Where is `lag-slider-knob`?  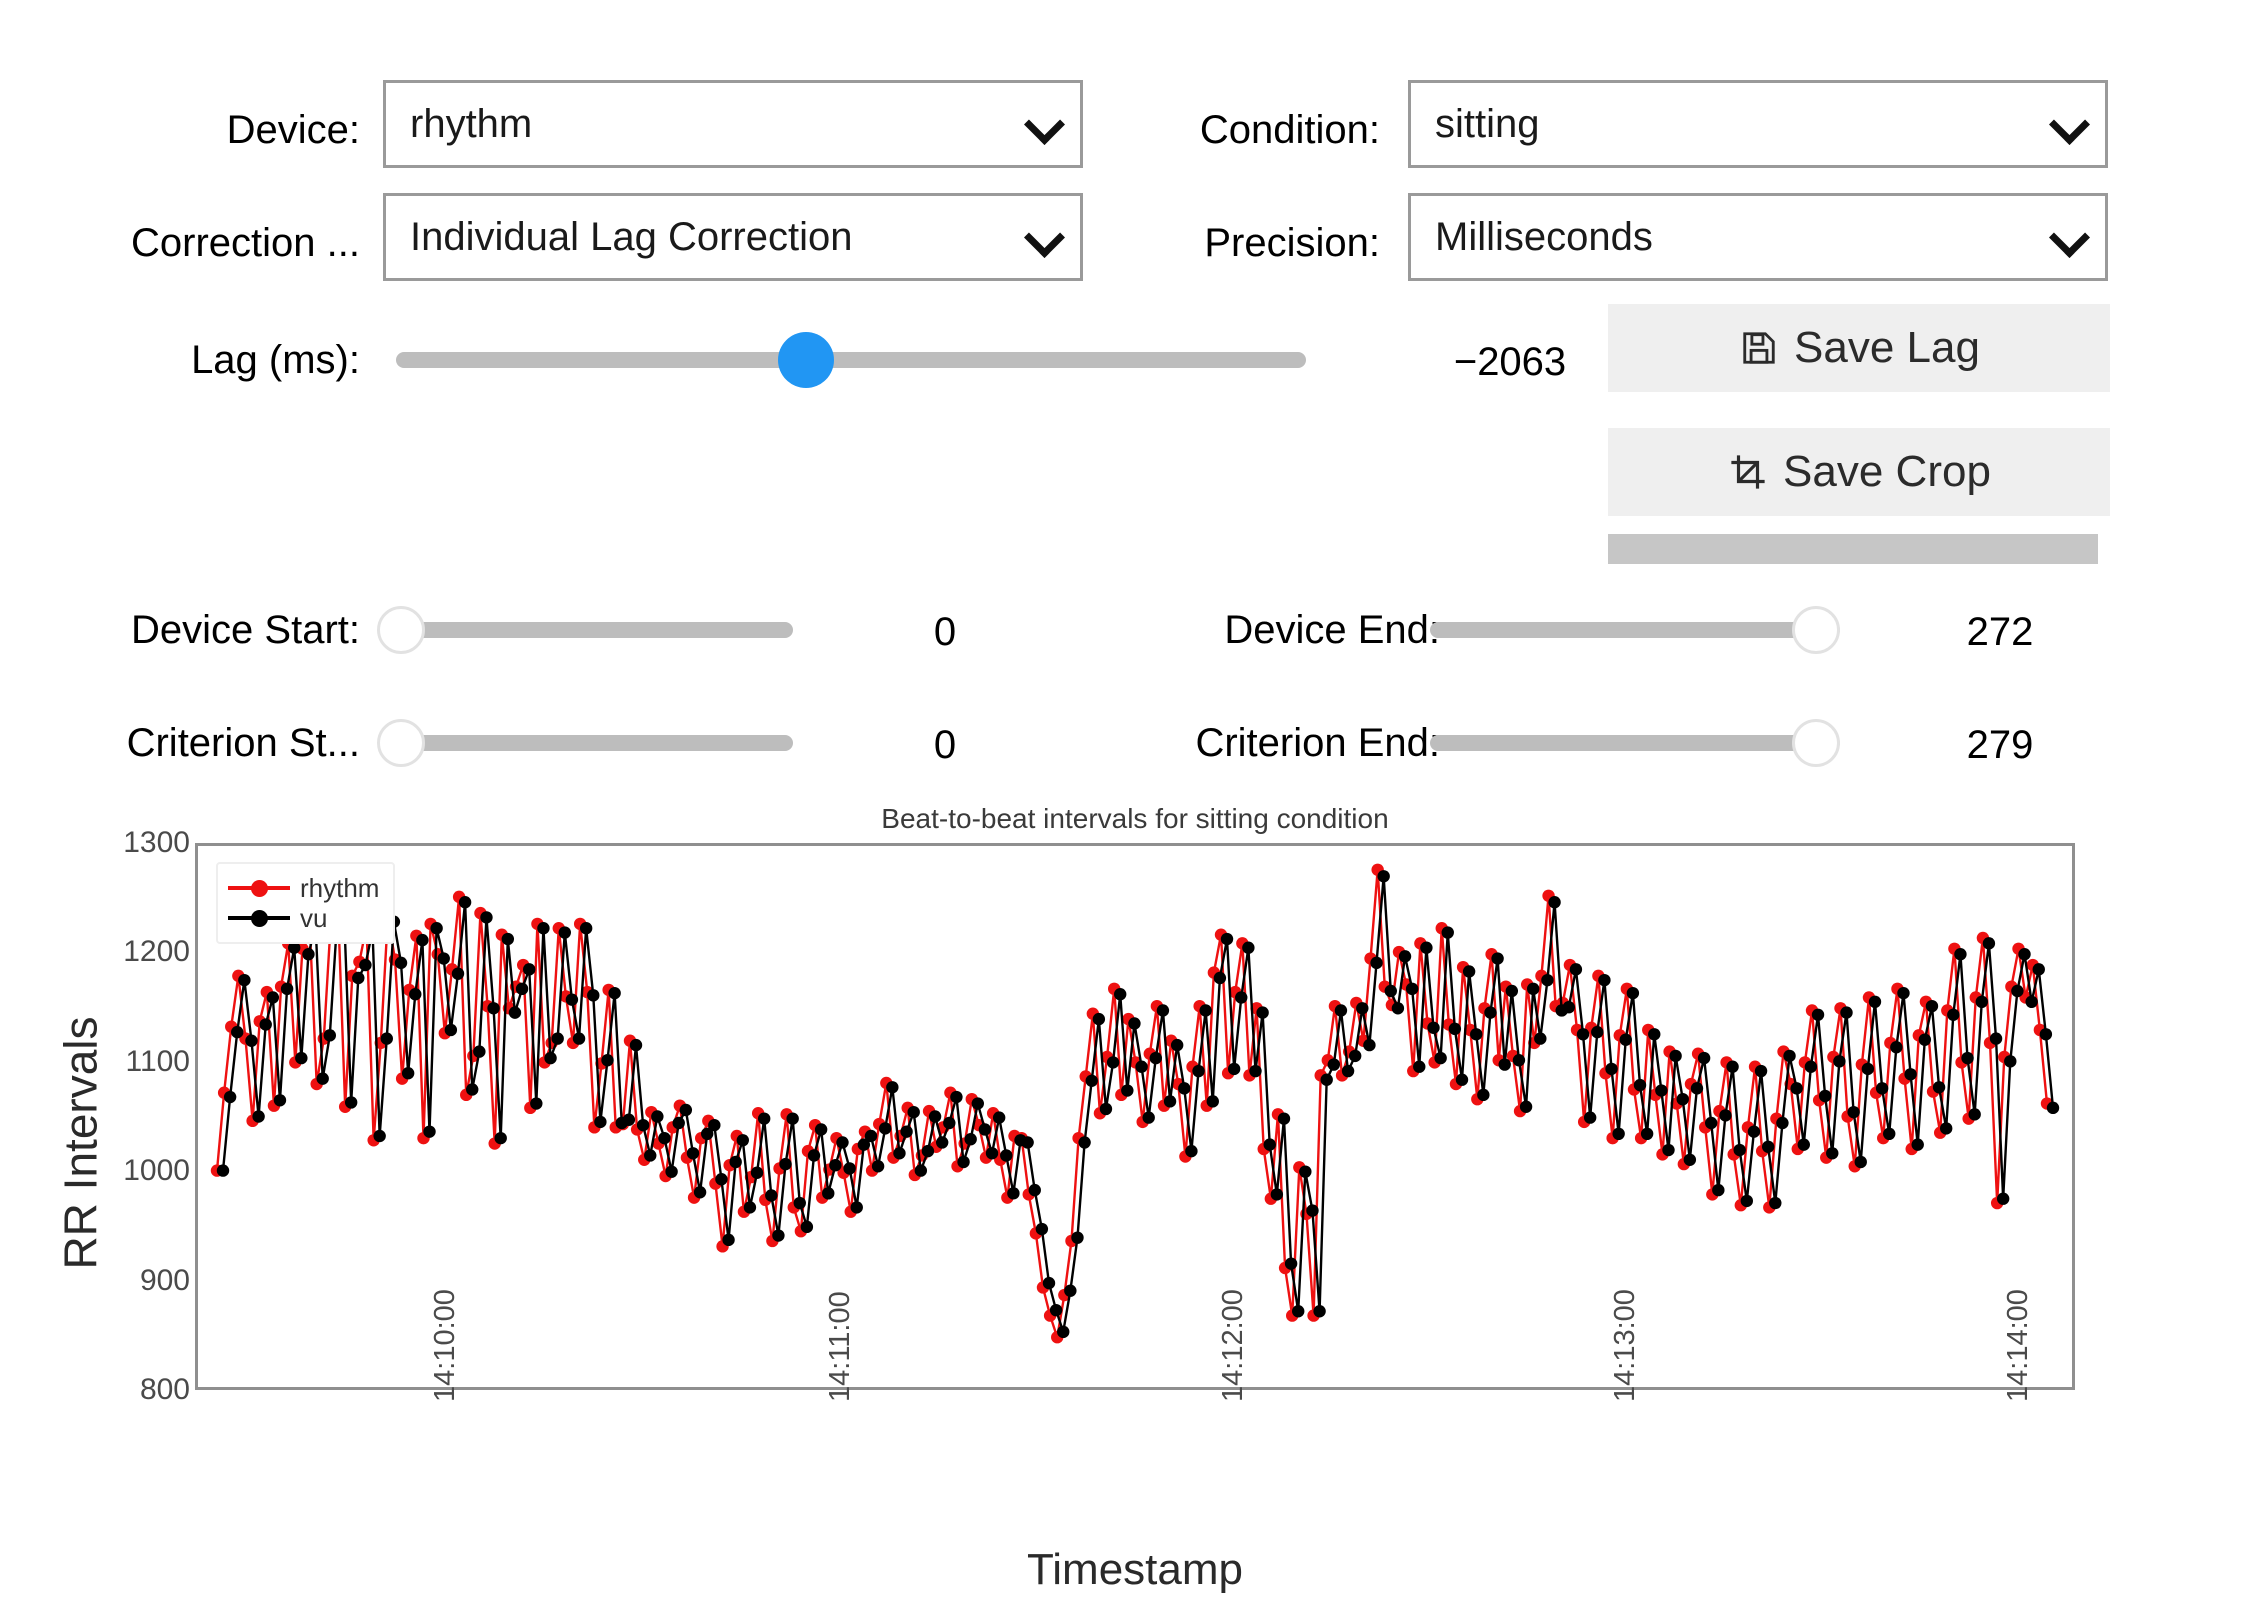 lag-slider-knob is located at coordinates (806, 360).